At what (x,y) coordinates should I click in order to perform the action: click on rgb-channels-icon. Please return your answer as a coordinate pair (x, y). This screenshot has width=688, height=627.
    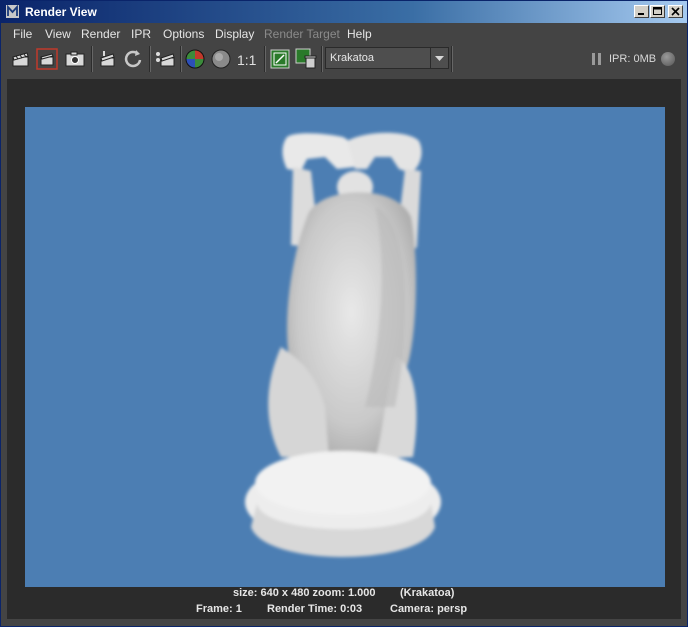
    Looking at the image, I should click on (195, 59).